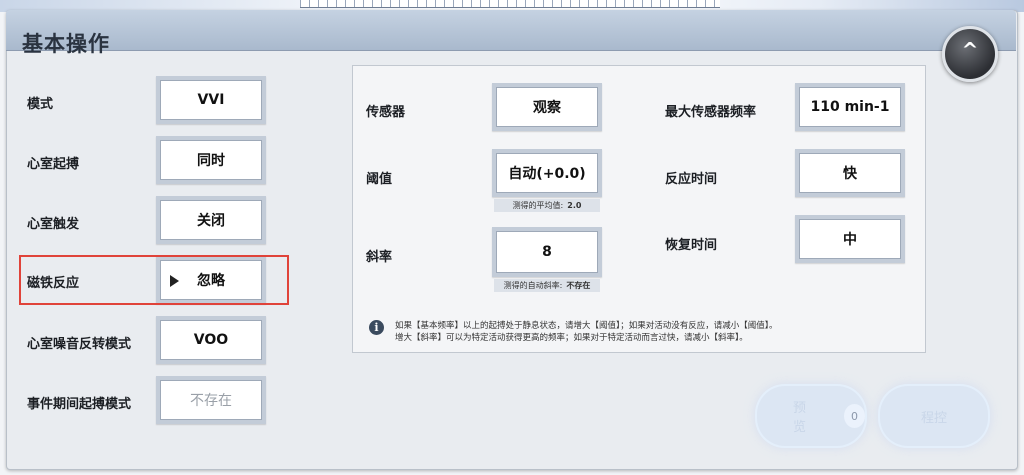 This screenshot has height=475, width=1024. I want to click on background-ruler, so click(510, 4).